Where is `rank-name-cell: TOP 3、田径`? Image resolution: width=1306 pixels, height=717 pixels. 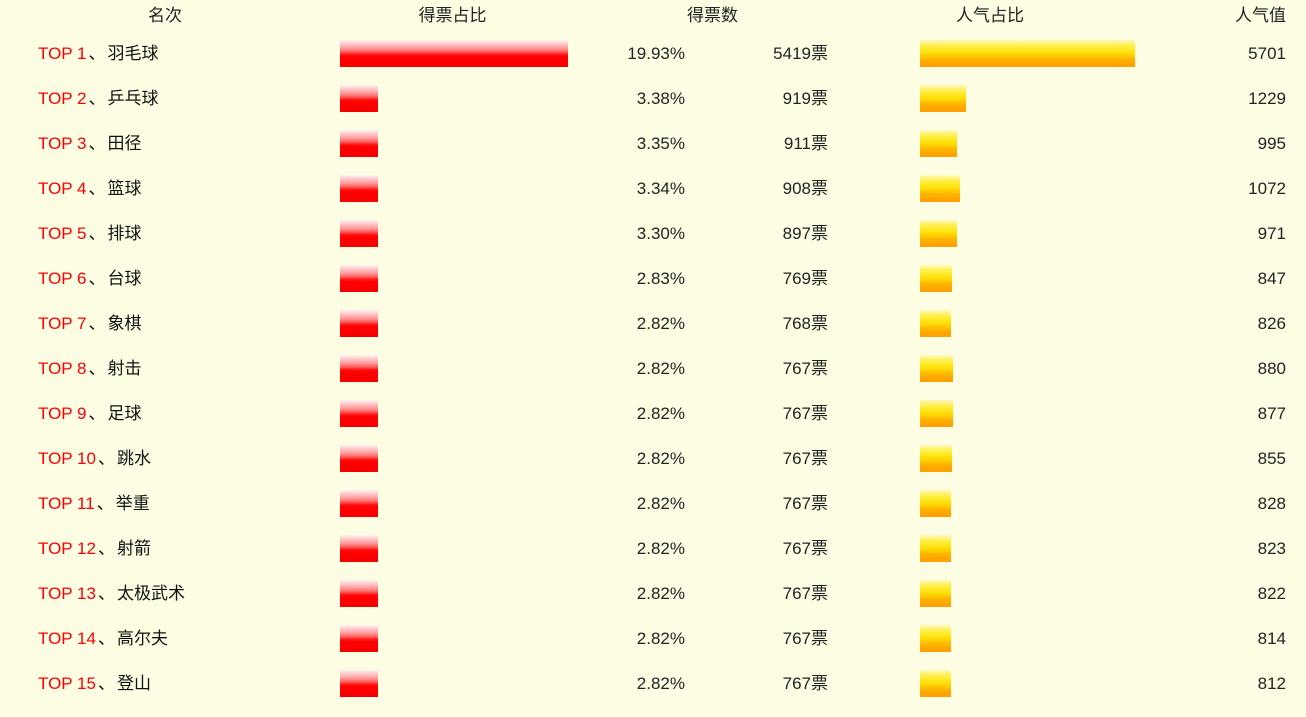
rank-name-cell: TOP 3、田径 is located at coordinates (90, 143).